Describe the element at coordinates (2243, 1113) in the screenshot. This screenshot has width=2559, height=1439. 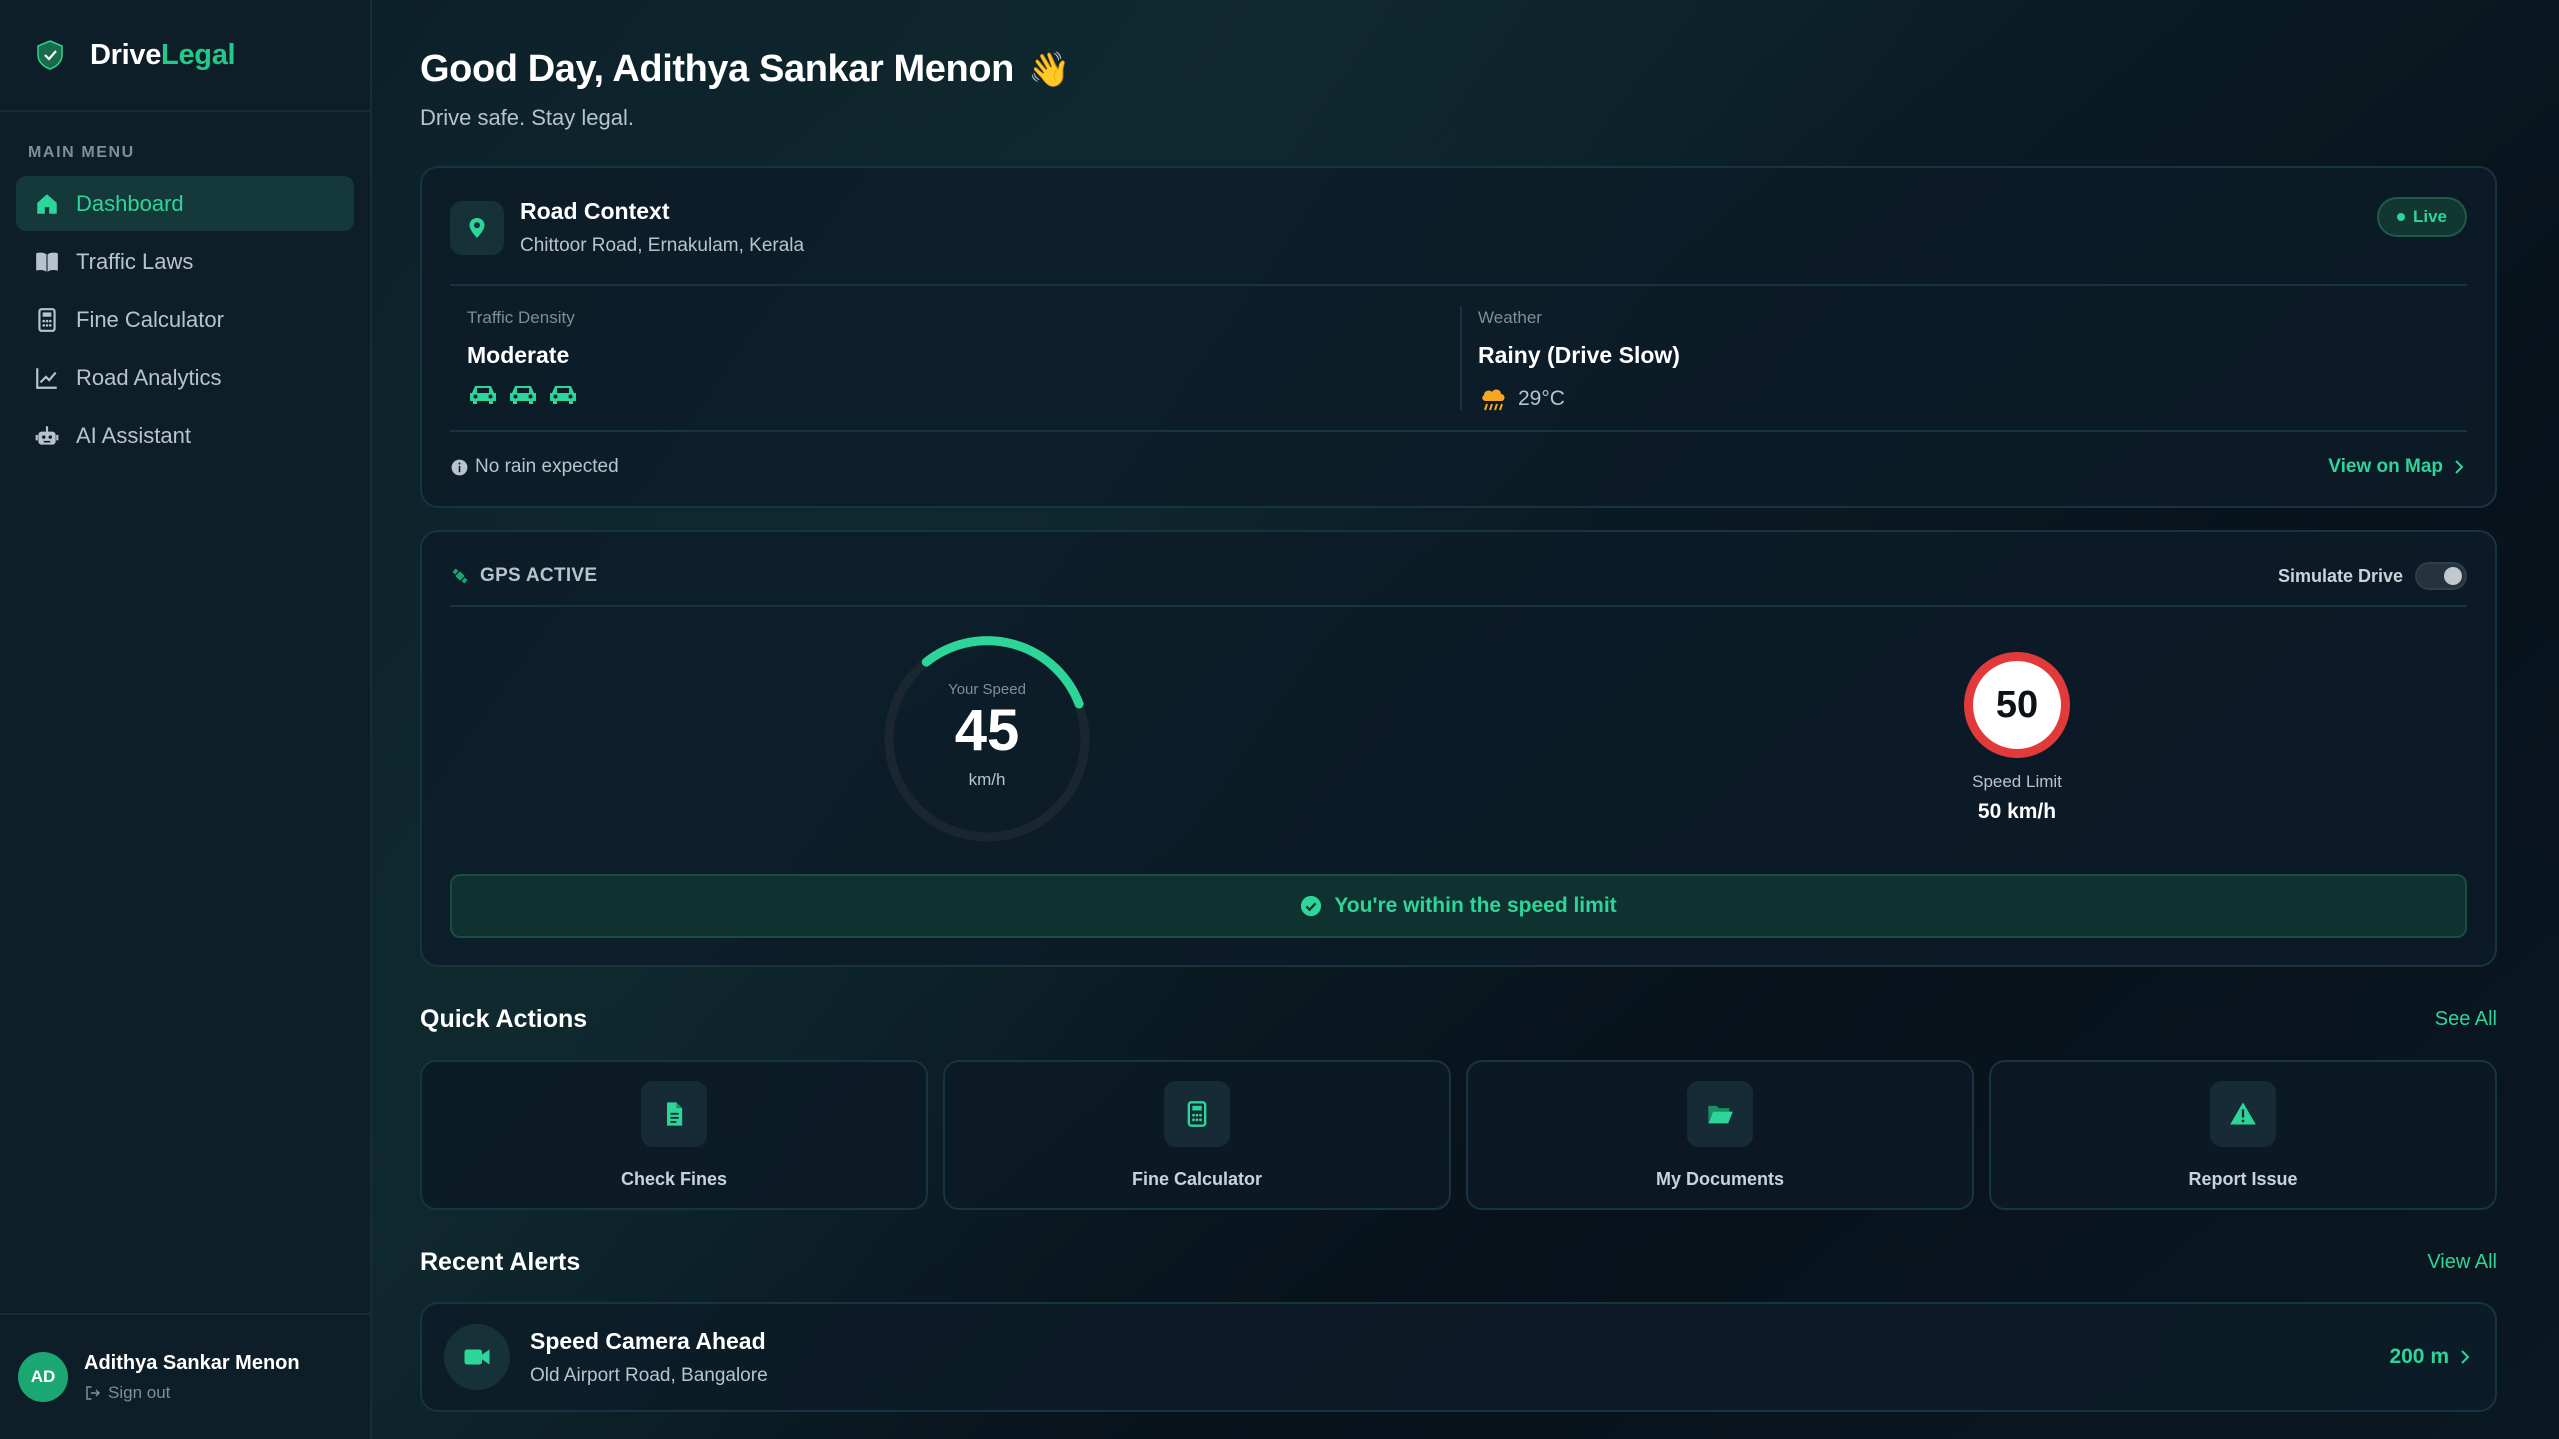
I see `warning-icon` at that location.